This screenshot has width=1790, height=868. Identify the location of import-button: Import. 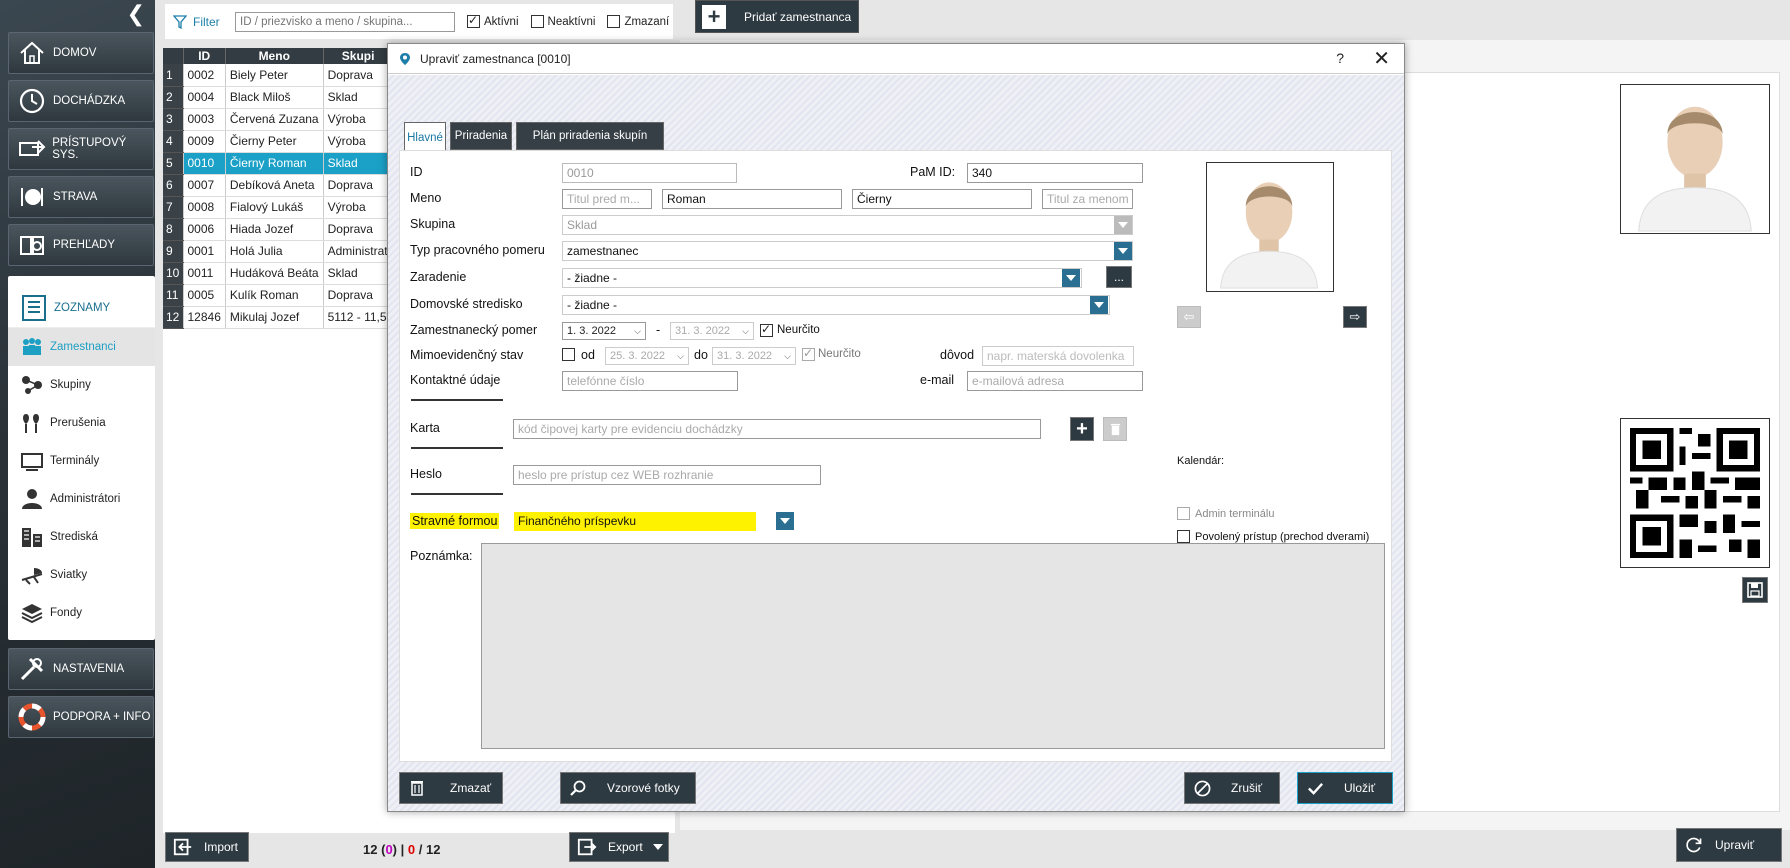
(207, 847).